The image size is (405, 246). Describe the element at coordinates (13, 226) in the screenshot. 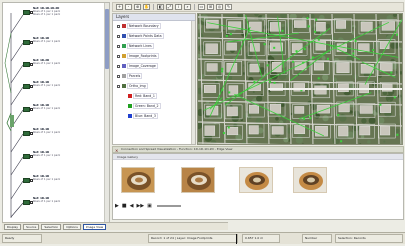

I see `bottom-tab: Display` at that location.